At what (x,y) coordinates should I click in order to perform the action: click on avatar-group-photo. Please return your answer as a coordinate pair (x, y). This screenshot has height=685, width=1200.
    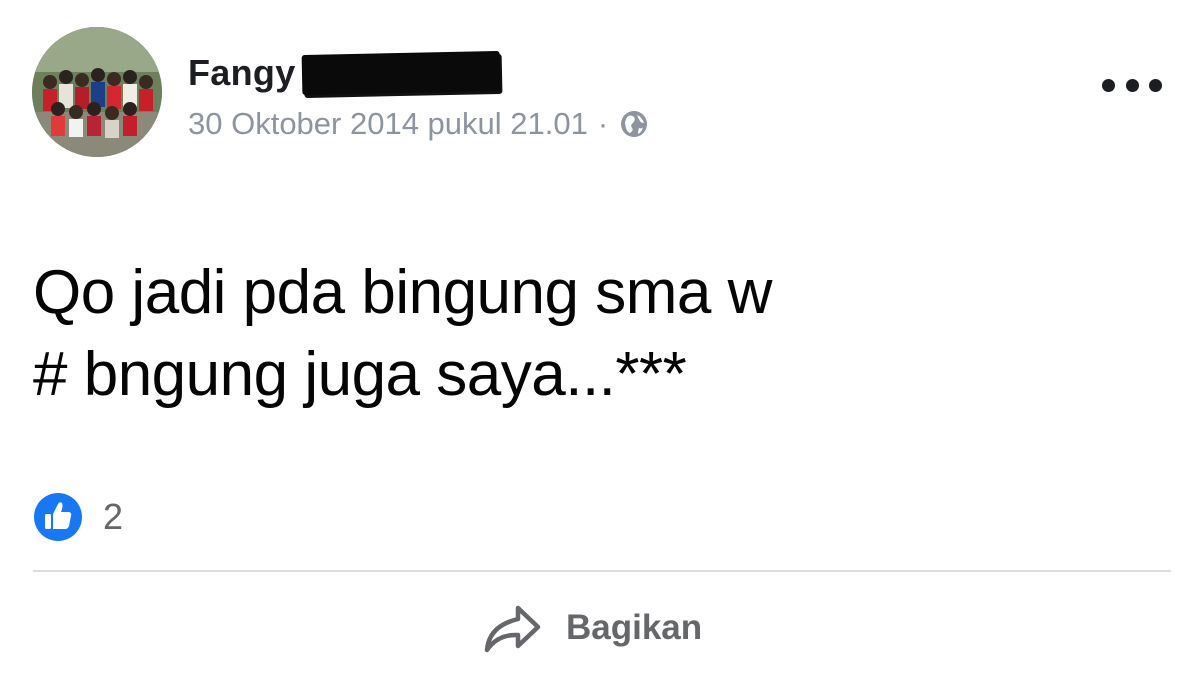
    Looking at the image, I should click on (97, 92).